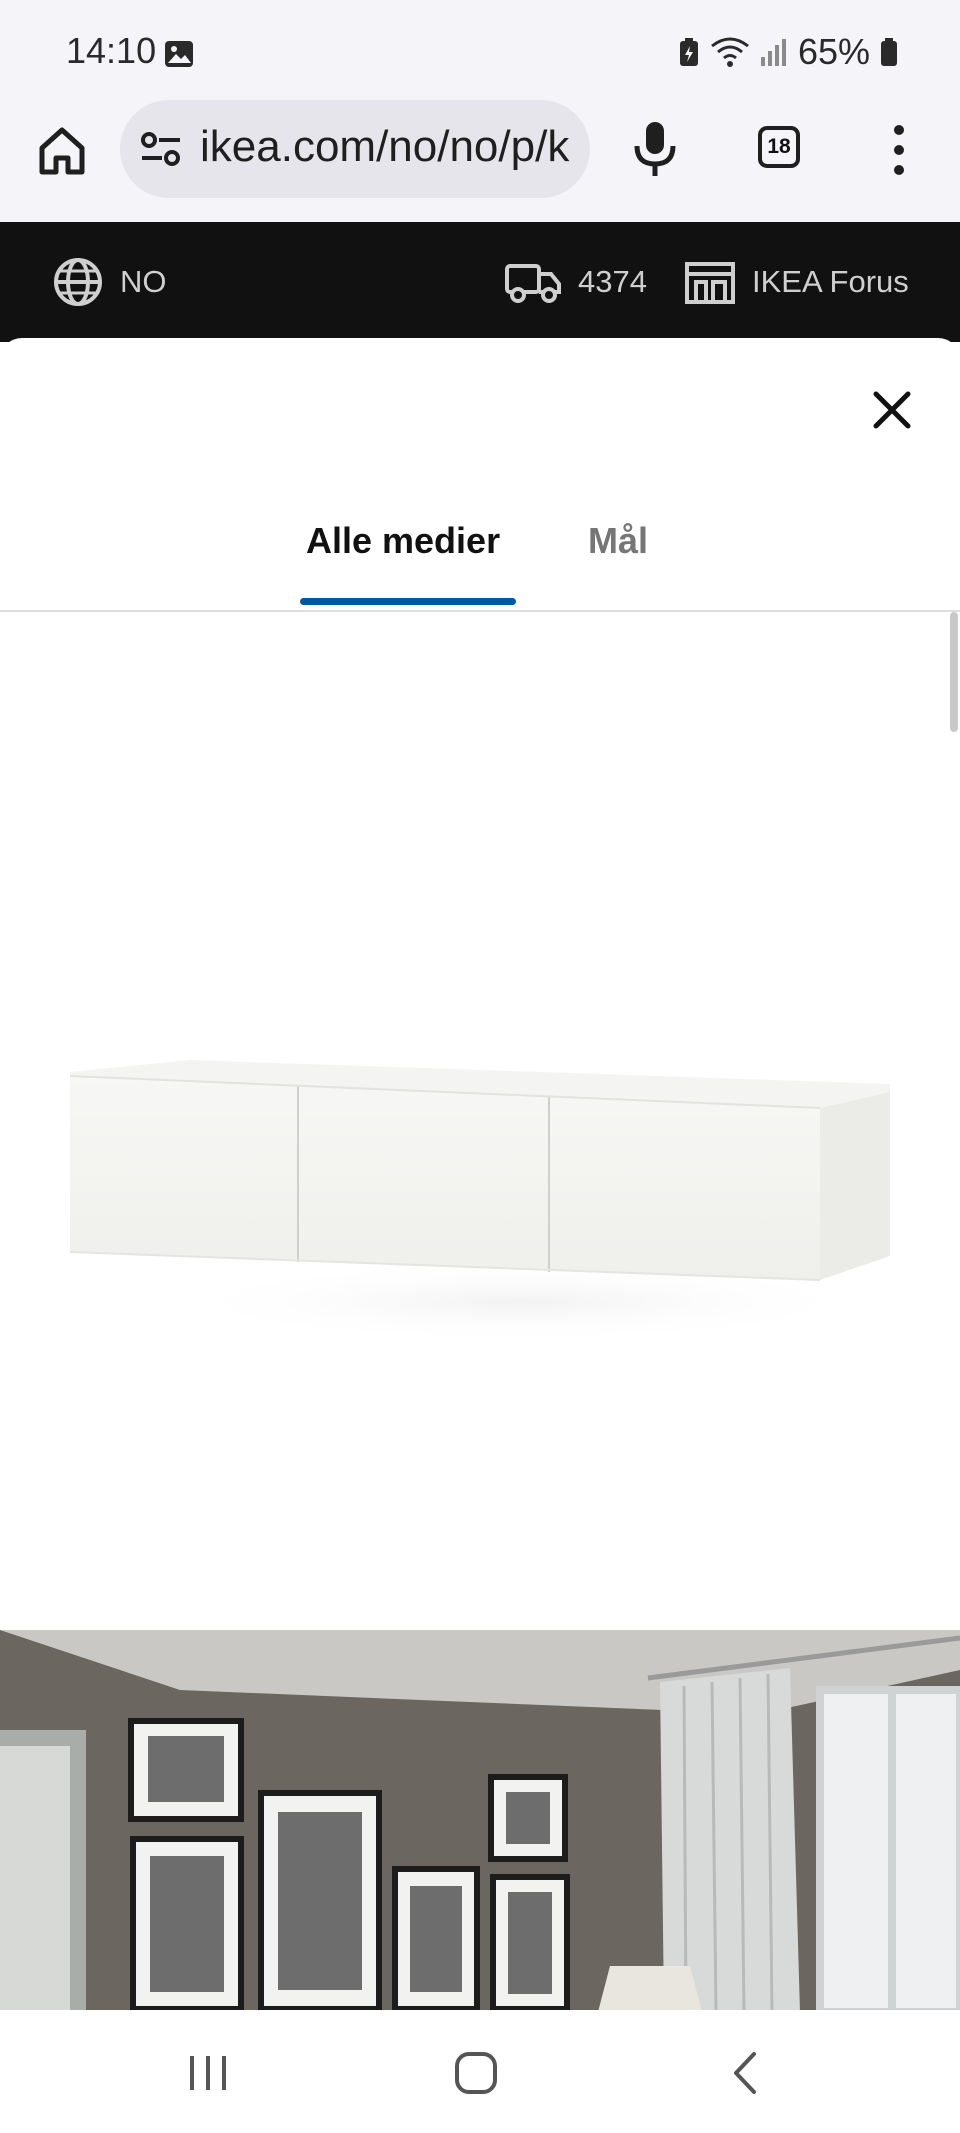  What do you see at coordinates (710, 283) in the screenshot?
I see `store-icon` at bounding box center [710, 283].